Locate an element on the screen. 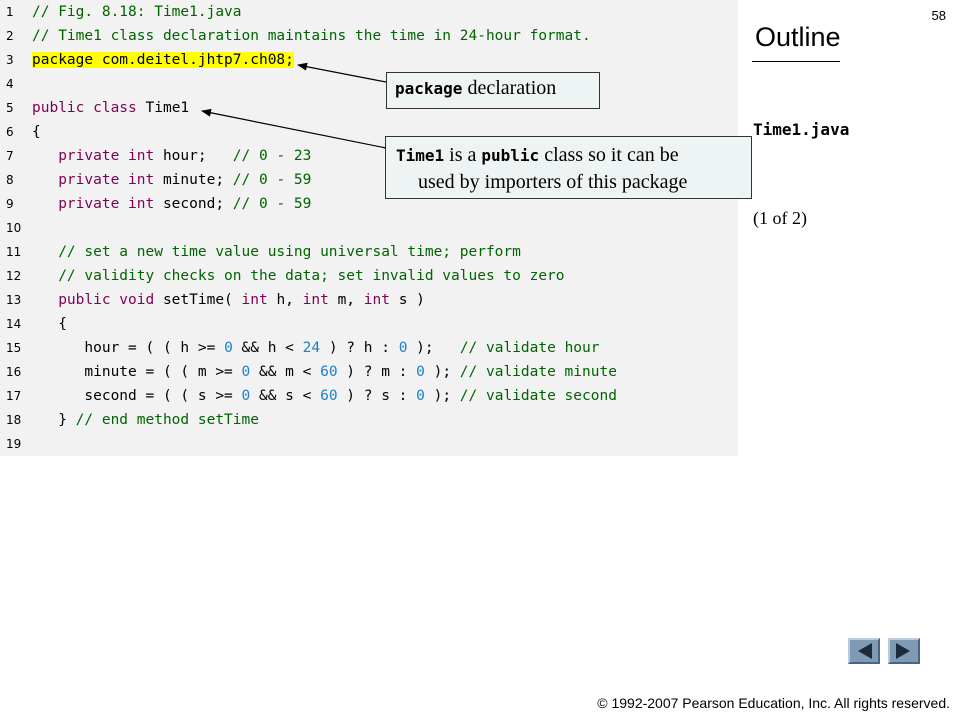 This screenshot has height=720, width=960. code-token: setTime( is located at coordinates (202, 300).